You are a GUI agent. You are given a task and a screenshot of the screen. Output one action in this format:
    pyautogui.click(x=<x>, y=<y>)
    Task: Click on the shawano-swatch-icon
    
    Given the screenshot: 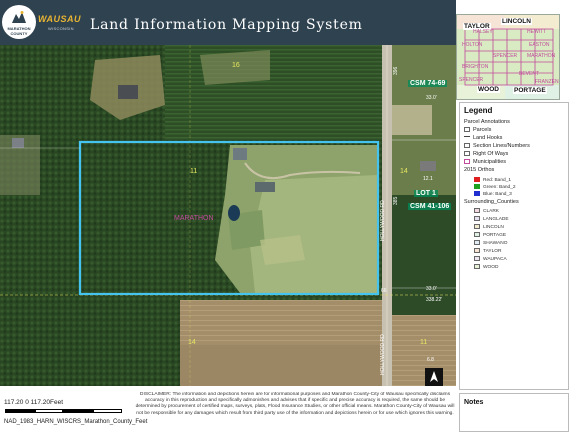 What is the action you would take?
    pyautogui.click(x=477, y=242)
    